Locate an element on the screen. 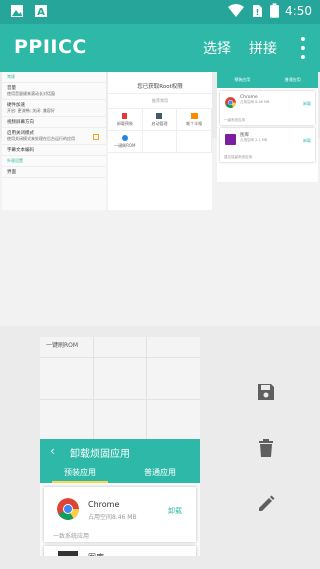 The width and height of the screenshot is (320, 569). settings-row-orientation: 视频屏幕方向 is located at coordinates (54, 122).